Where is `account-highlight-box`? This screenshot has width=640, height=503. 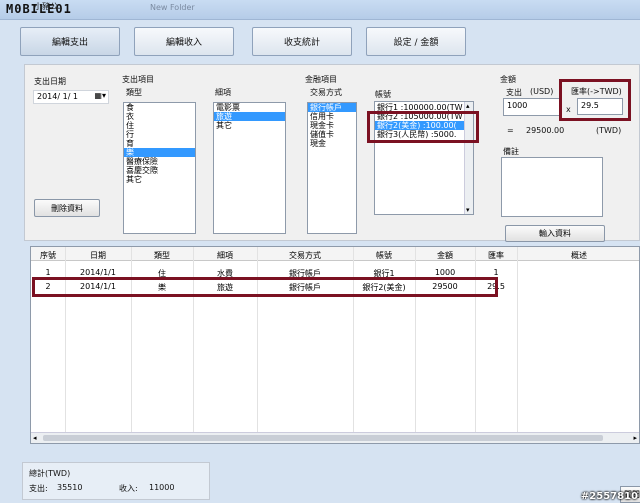
account-highlight-box is located at coordinates (423, 127).